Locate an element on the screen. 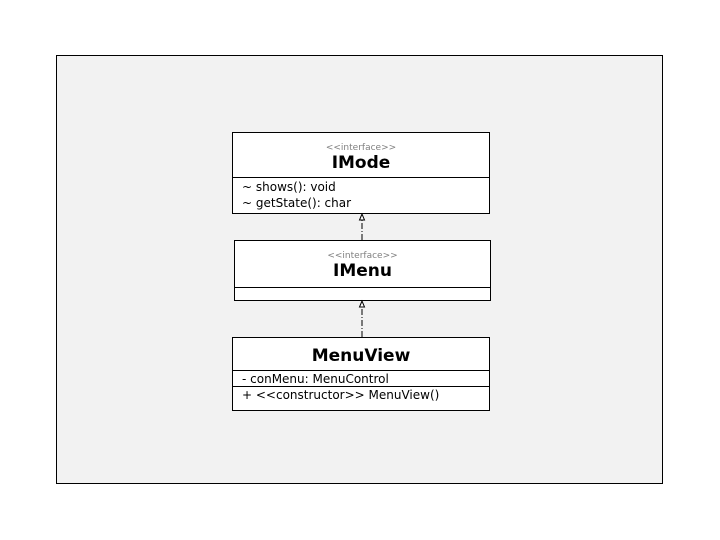  realization-menuview-to-imenu is located at coordinates (362, 318).